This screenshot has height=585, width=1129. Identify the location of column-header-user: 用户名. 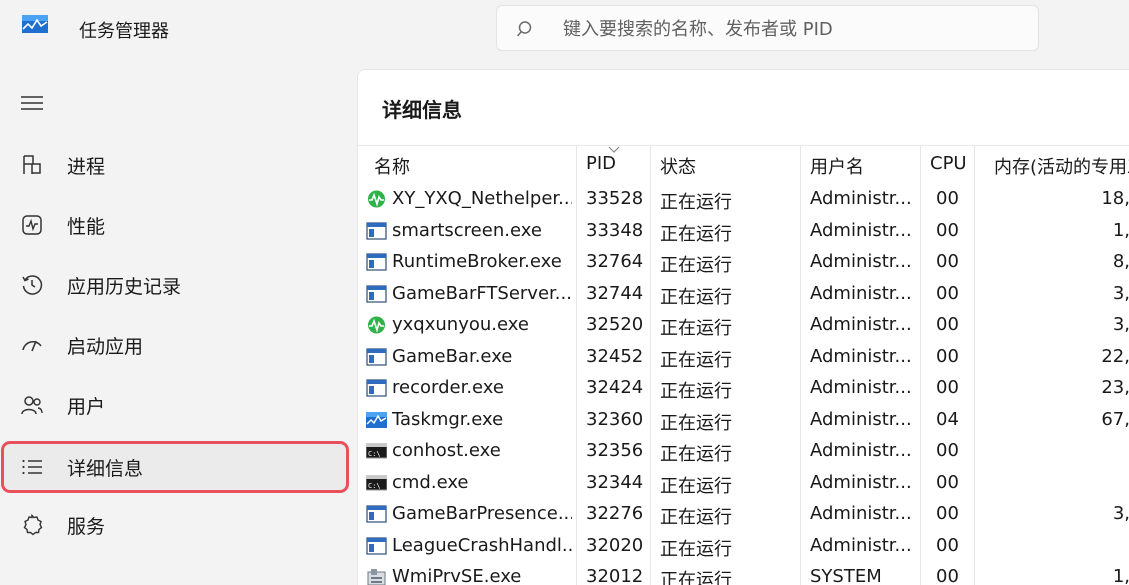
(837, 166).